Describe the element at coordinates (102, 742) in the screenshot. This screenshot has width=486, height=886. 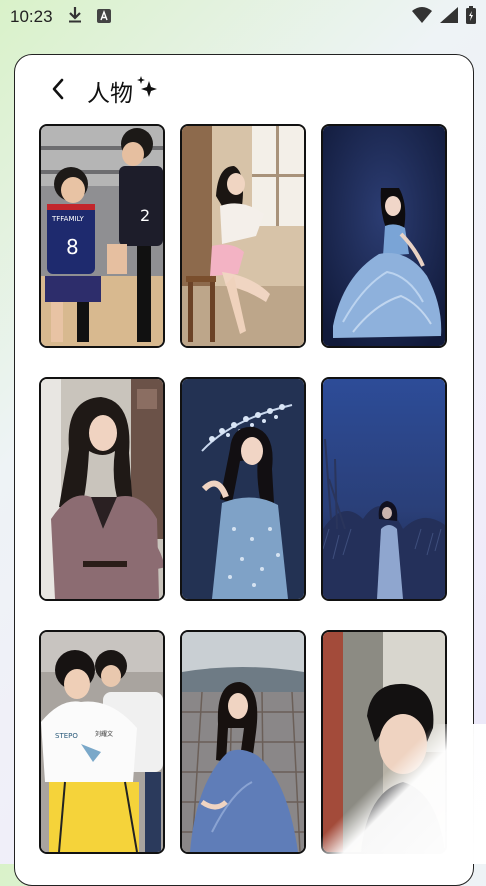
I see `wallpaper-thumb-boys-white-tees: STEPO 刘耀文` at that location.